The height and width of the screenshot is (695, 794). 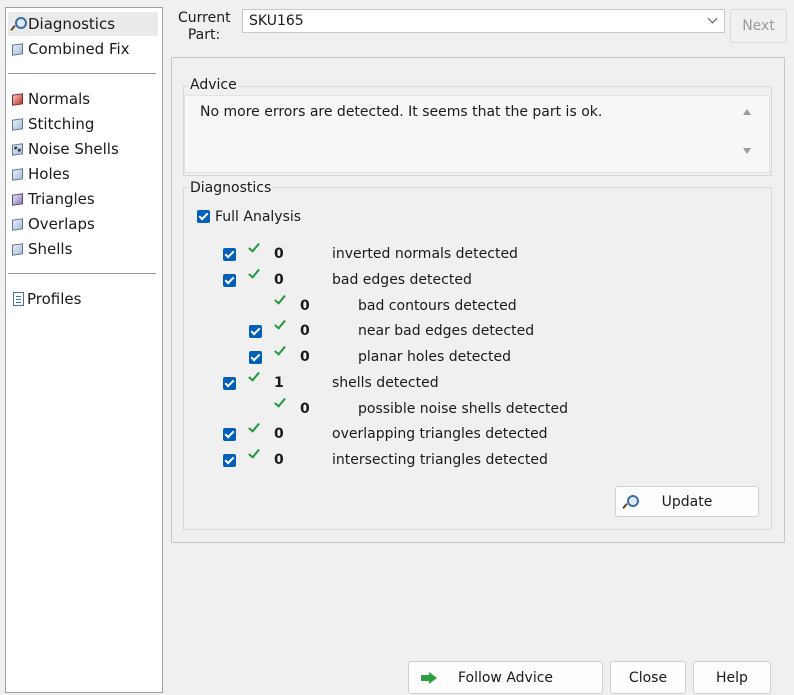 I want to click on sidebar-item-diagnostics: Diagnostics, so click(x=83, y=24).